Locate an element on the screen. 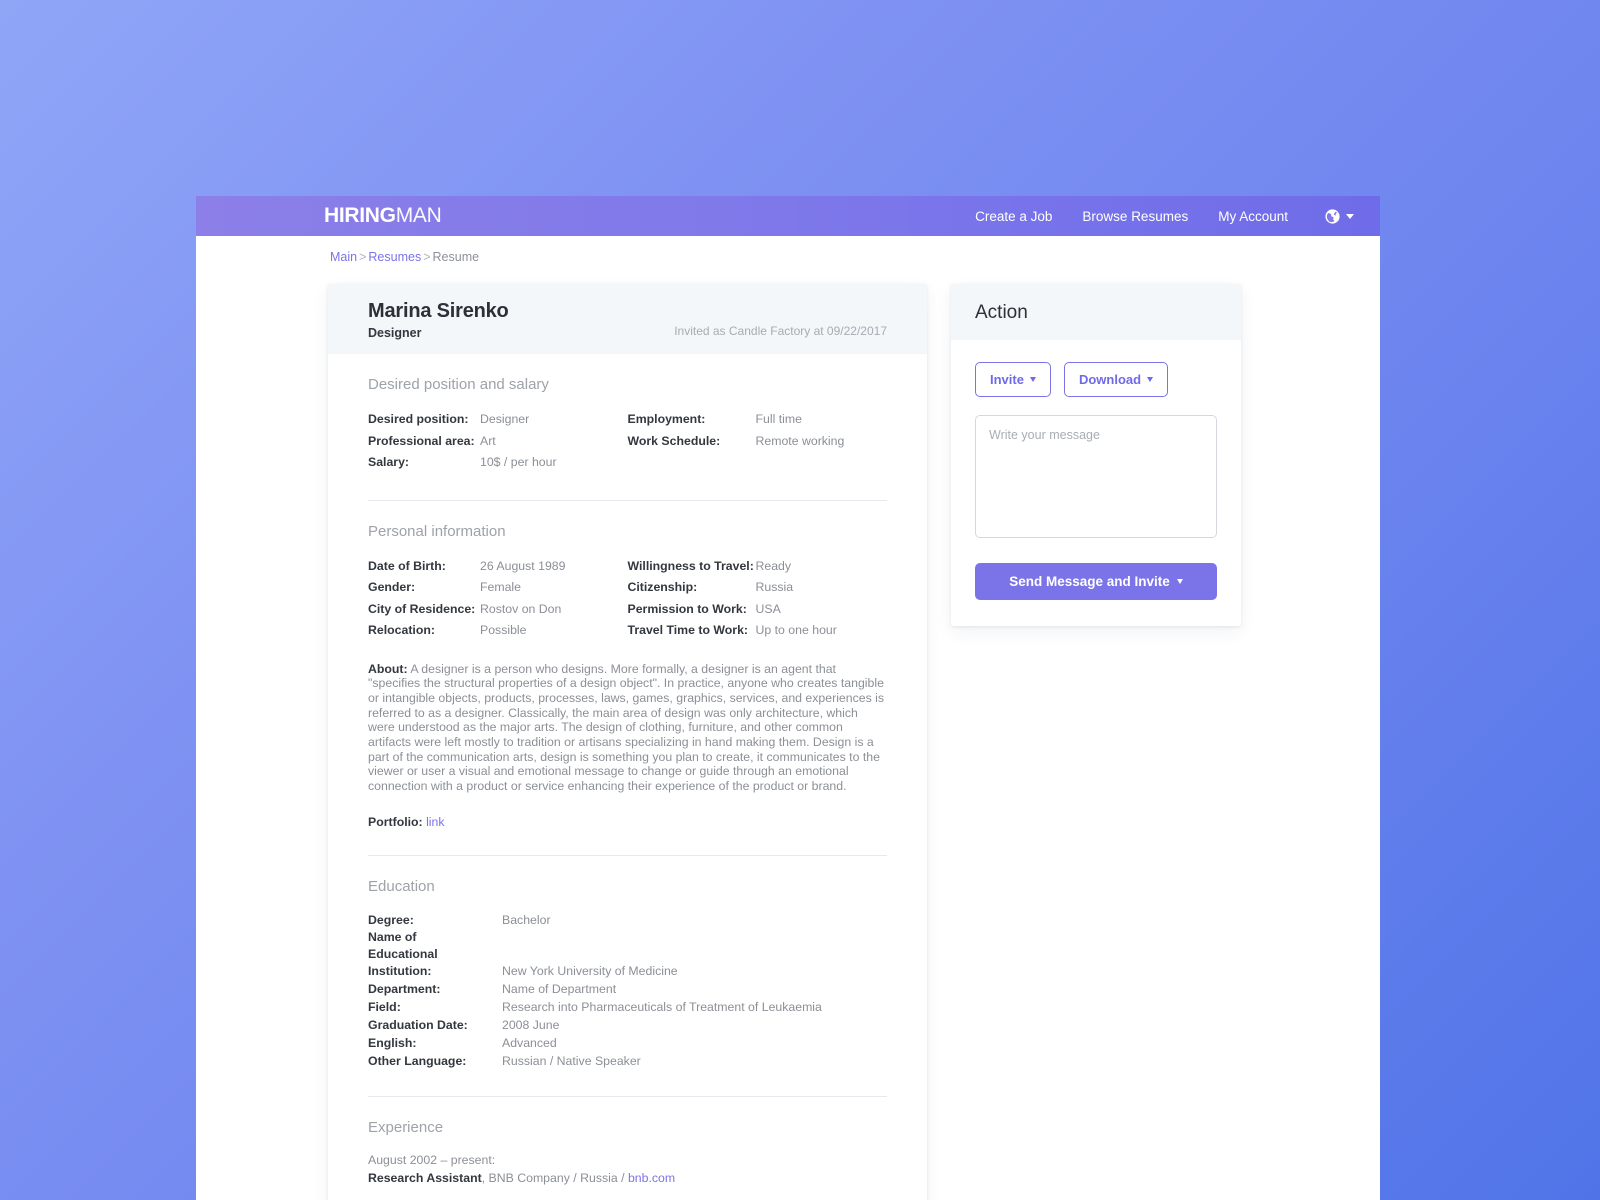 The image size is (1600, 1200). invited-status: Invited as Candle Factory at 09/22/2017 is located at coordinates (780, 331).